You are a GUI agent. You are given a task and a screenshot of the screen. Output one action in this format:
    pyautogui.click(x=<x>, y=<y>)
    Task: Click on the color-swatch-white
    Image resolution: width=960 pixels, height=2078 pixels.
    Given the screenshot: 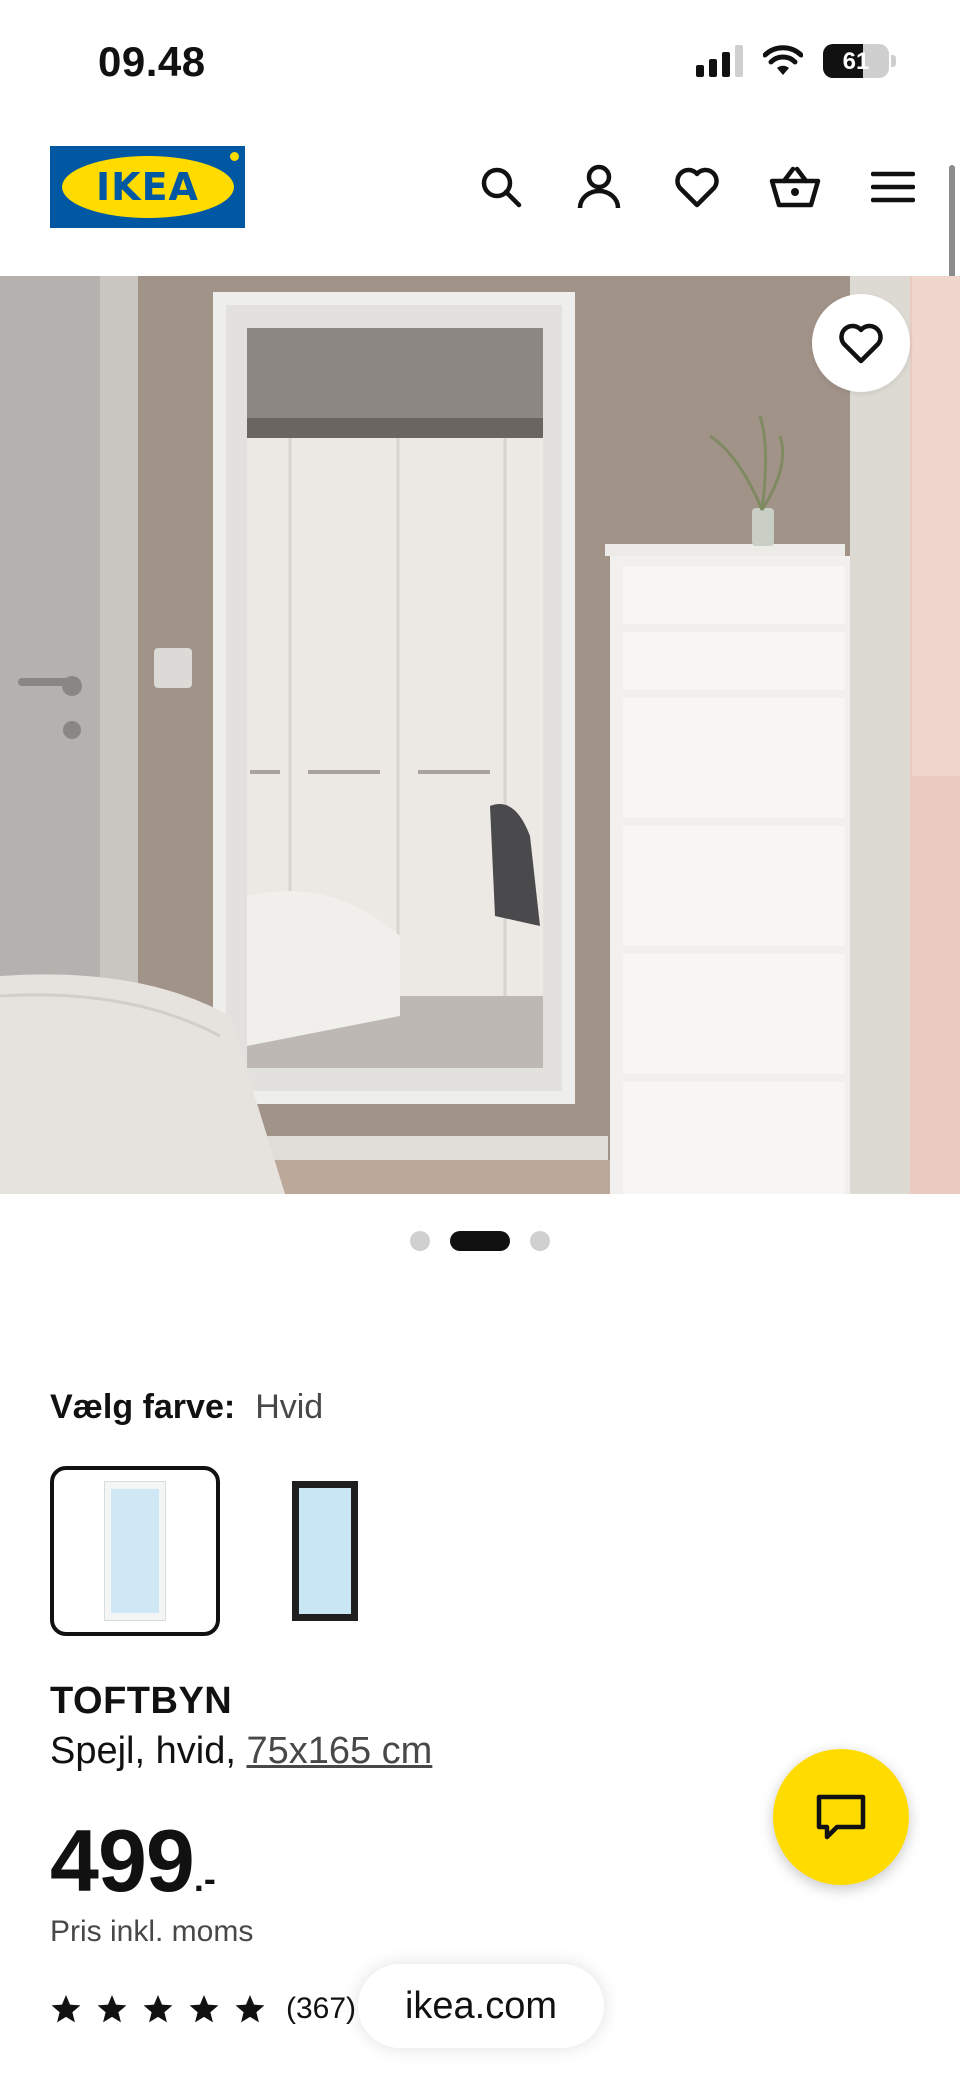 What is the action you would take?
    pyautogui.click(x=135, y=1551)
    